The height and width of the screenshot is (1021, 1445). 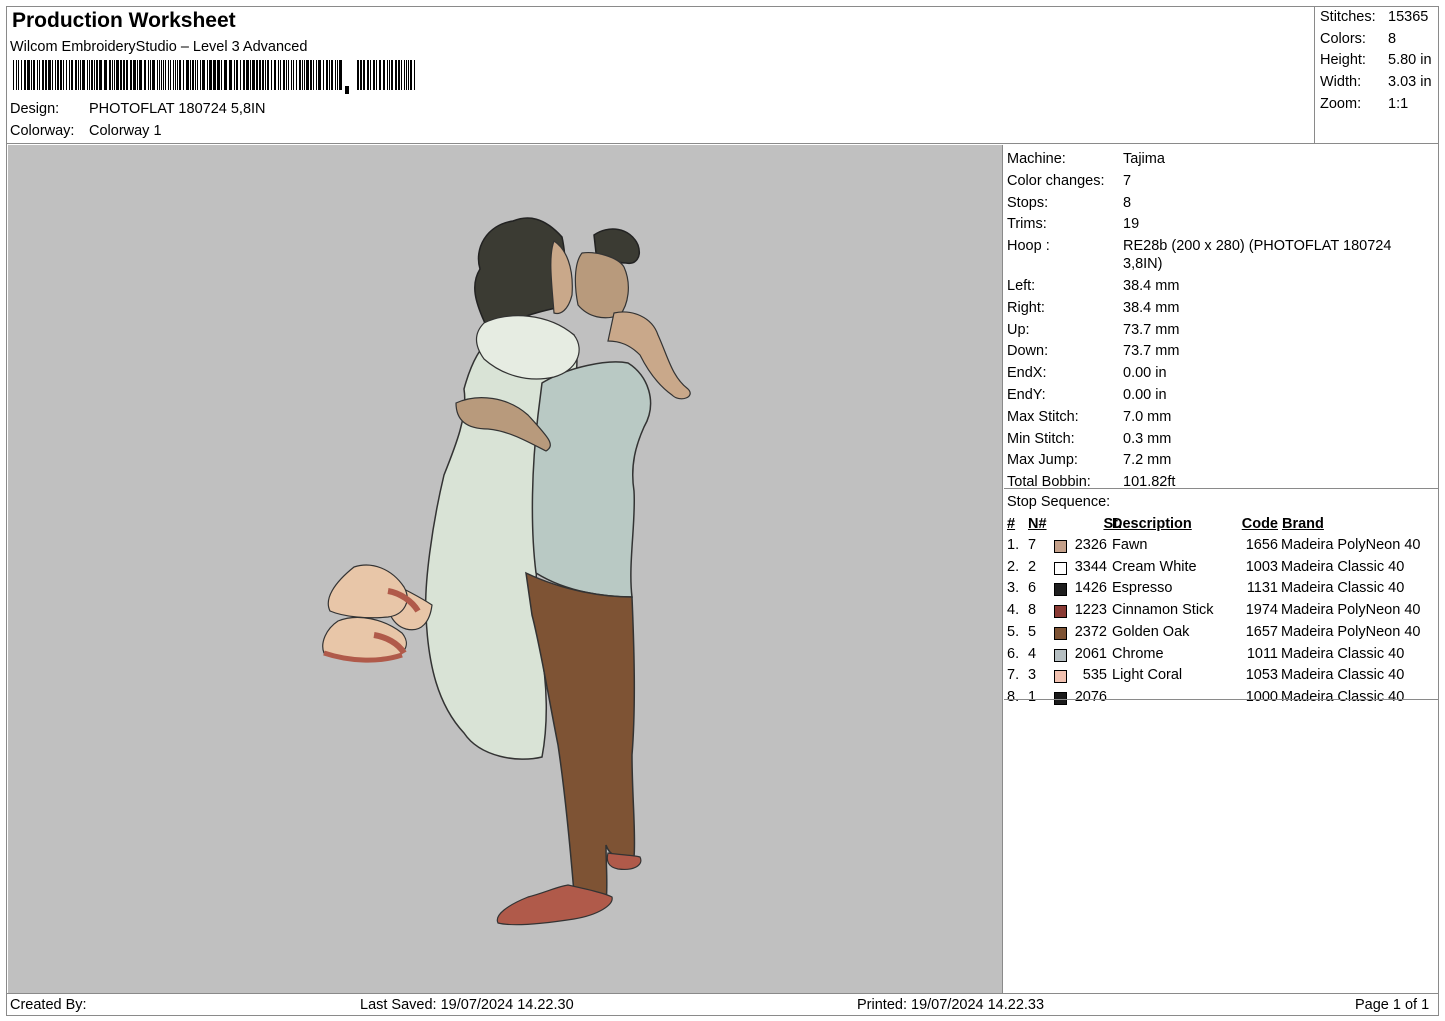 What do you see at coordinates (1013, 696) in the screenshot?
I see `stop-number: 8.` at bounding box center [1013, 696].